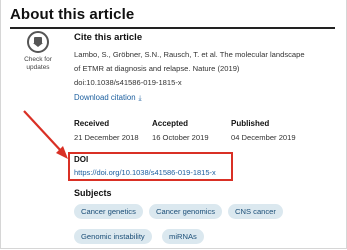 The height and width of the screenshot is (250, 347). Describe the element at coordinates (186, 211) in the screenshot. I see `subject-tag-cancer-genomics: Cancer genomics` at that location.